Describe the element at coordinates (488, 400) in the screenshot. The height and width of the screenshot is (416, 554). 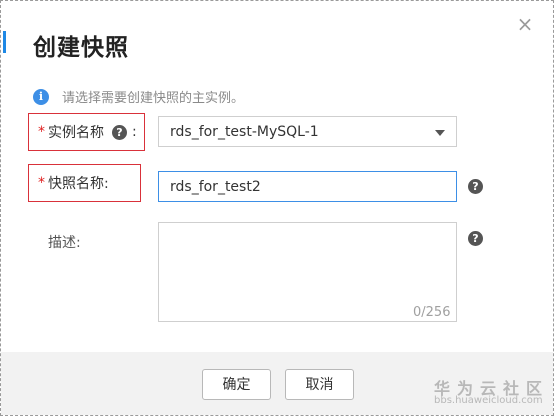
I see `watermark-url: bbs.huaweicloud.com` at that location.